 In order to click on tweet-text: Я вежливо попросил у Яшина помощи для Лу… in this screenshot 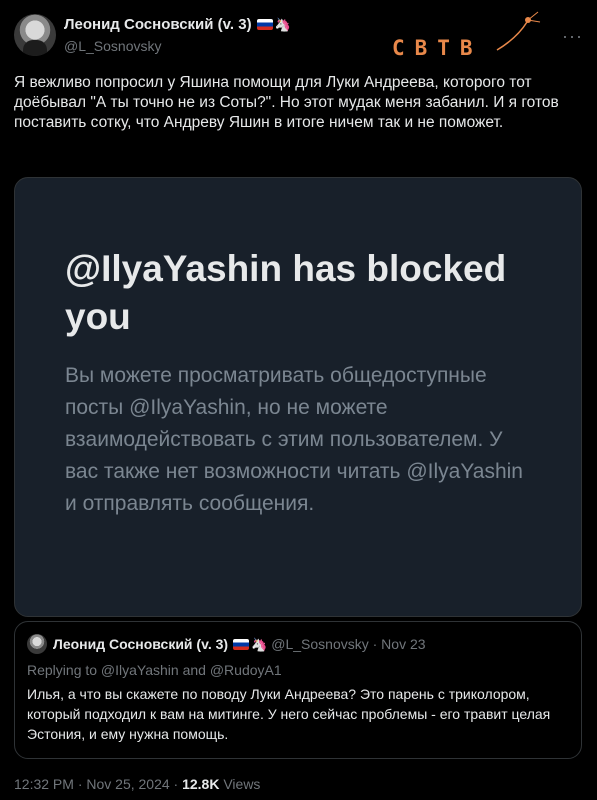, I will do `click(286, 102)`.